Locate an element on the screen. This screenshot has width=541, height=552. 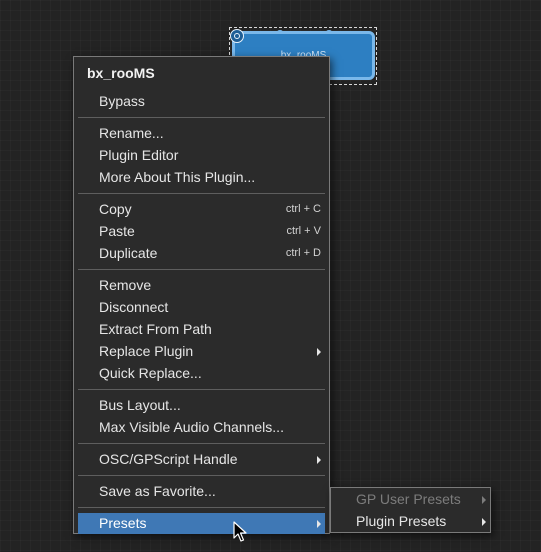
menu-item-replace-plugin: Replace Plugin is located at coordinates (201, 351).